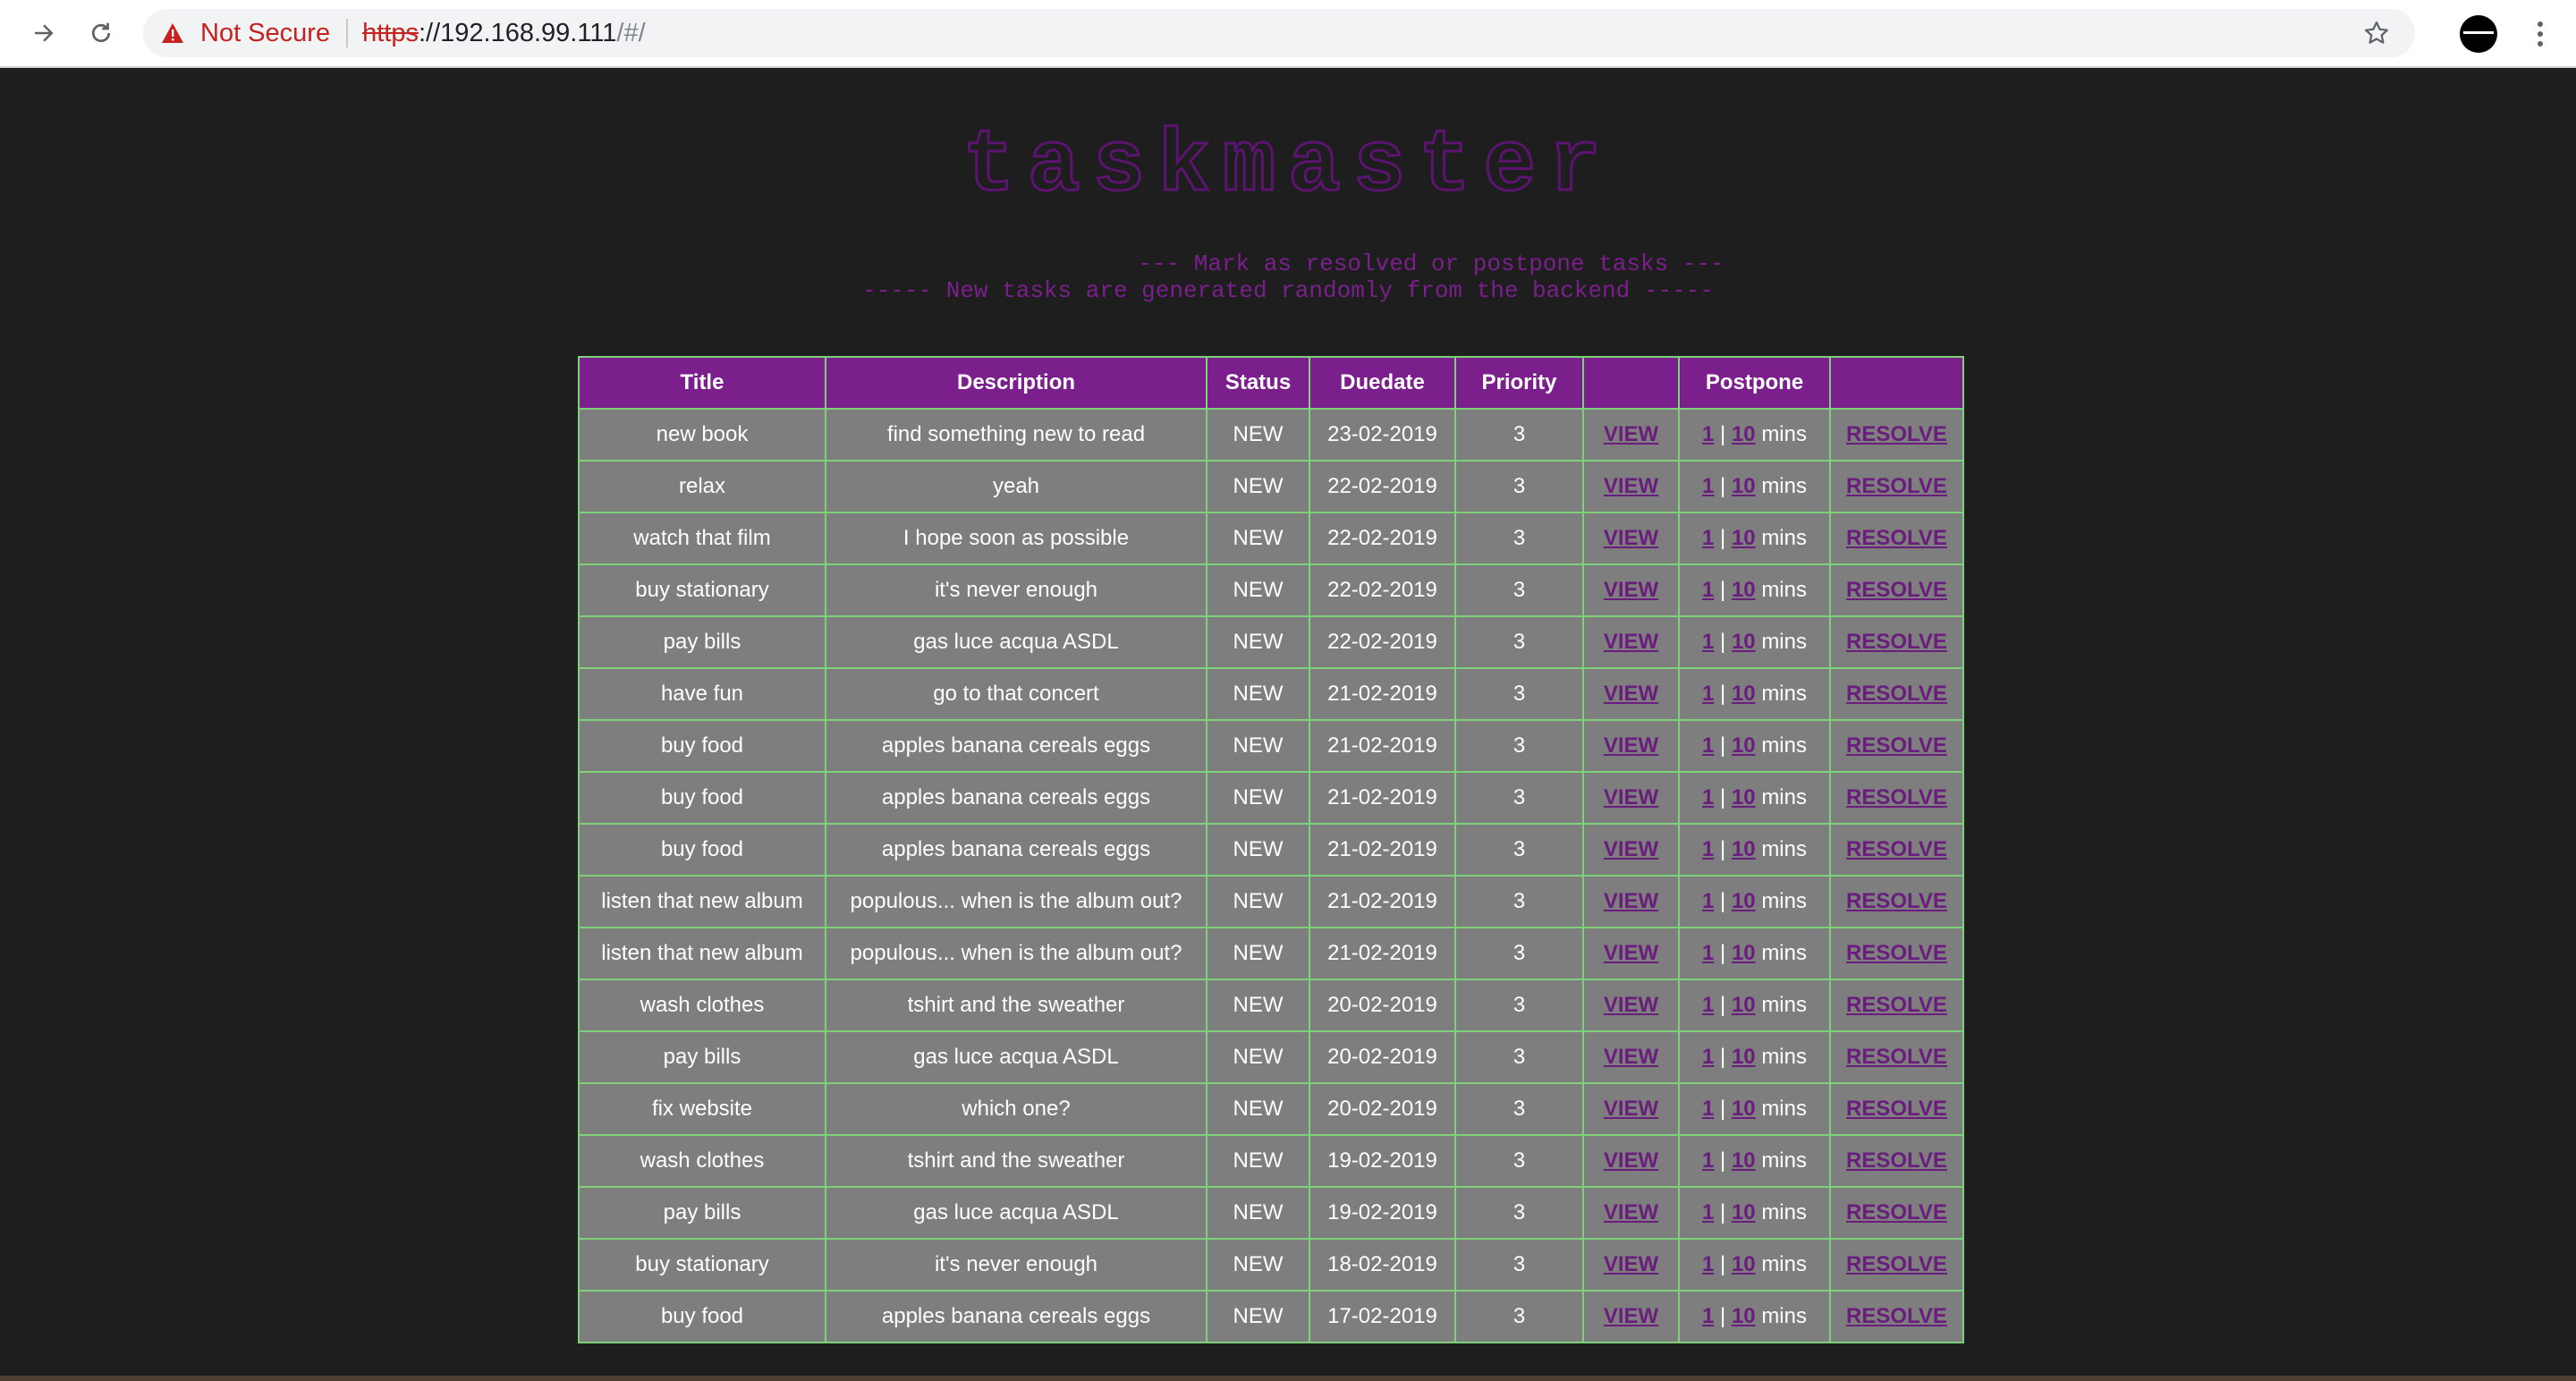 This screenshot has width=2576, height=1381. What do you see at coordinates (1279, 33) in the screenshot?
I see `address-bar: Not Secure https://192.168.99.111/#/` at bounding box center [1279, 33].